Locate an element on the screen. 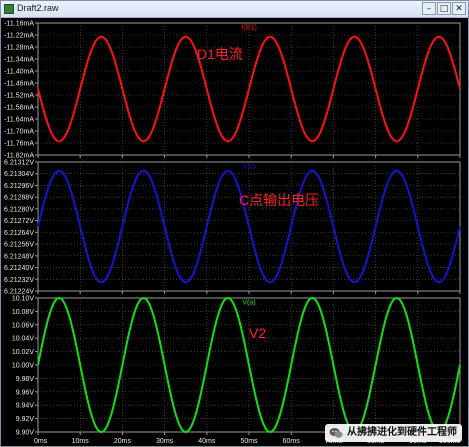 The height and width of the screenshot is (447, 469). y-tick-label: 9.98V is located at coordinates (25, 379).